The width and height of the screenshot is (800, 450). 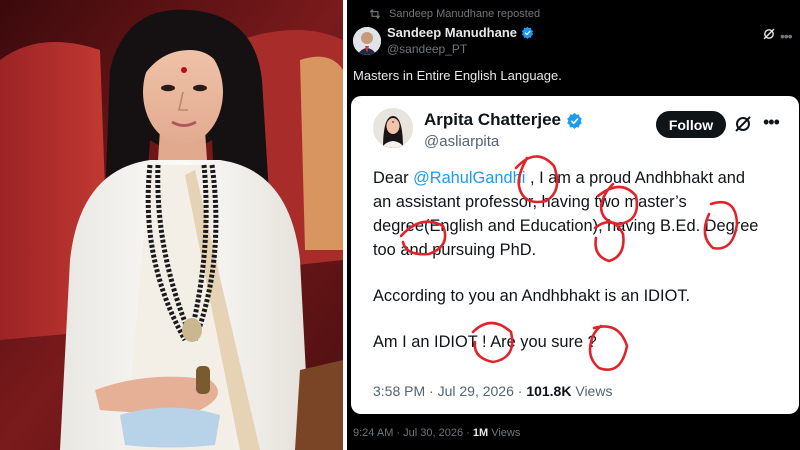 I want to click on author-avatar-image, so click(x=367, y=41).